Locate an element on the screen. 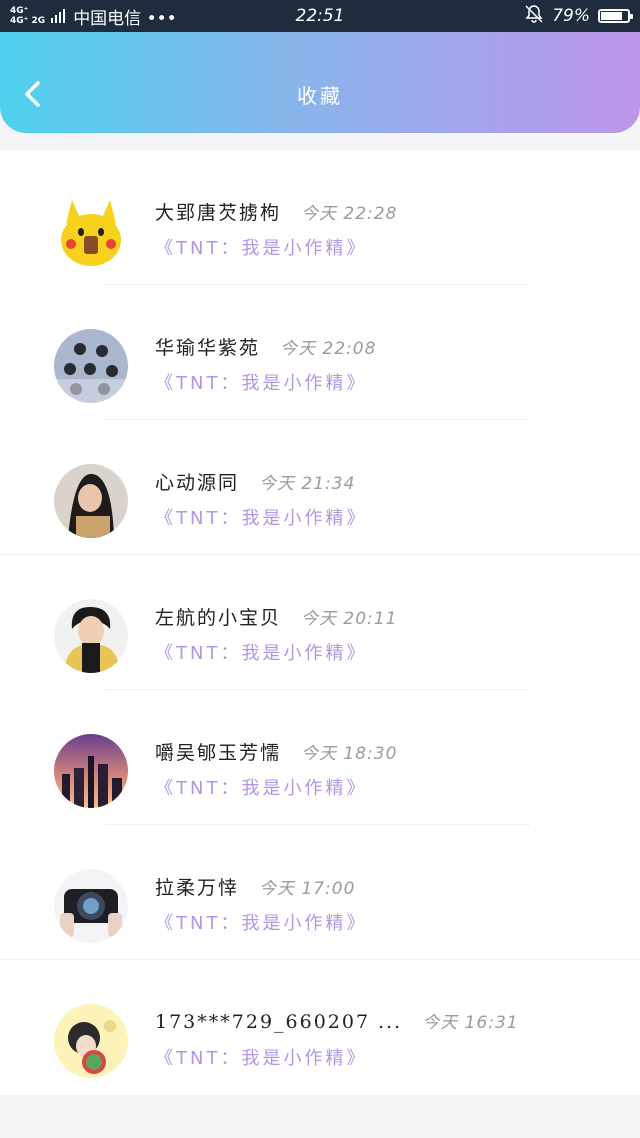  carrier-name: 中国电信 ••• is located at coordinates (125, 18).